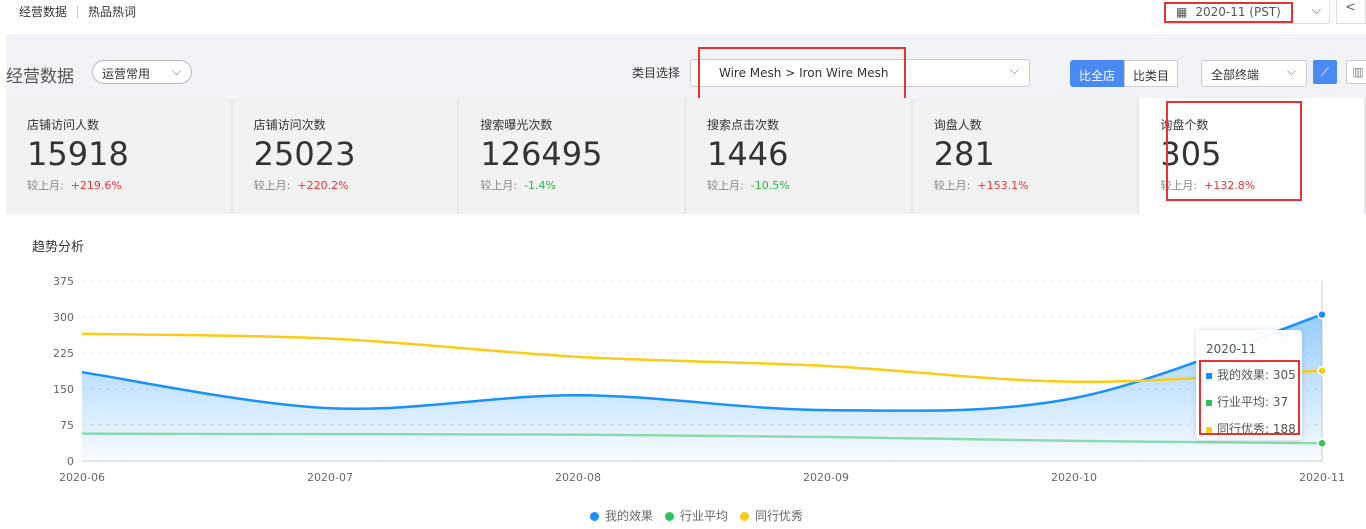  What do you see at coordinates (1256, 375) in the screenshot?
I see `tooltip-value: 我的效果: 305` at bounding box center [1256, 375].